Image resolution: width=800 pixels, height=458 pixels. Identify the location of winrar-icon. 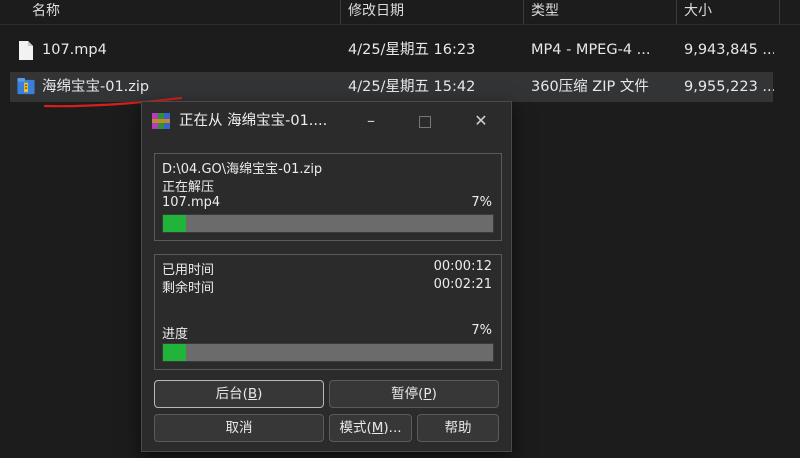
(161, 121).